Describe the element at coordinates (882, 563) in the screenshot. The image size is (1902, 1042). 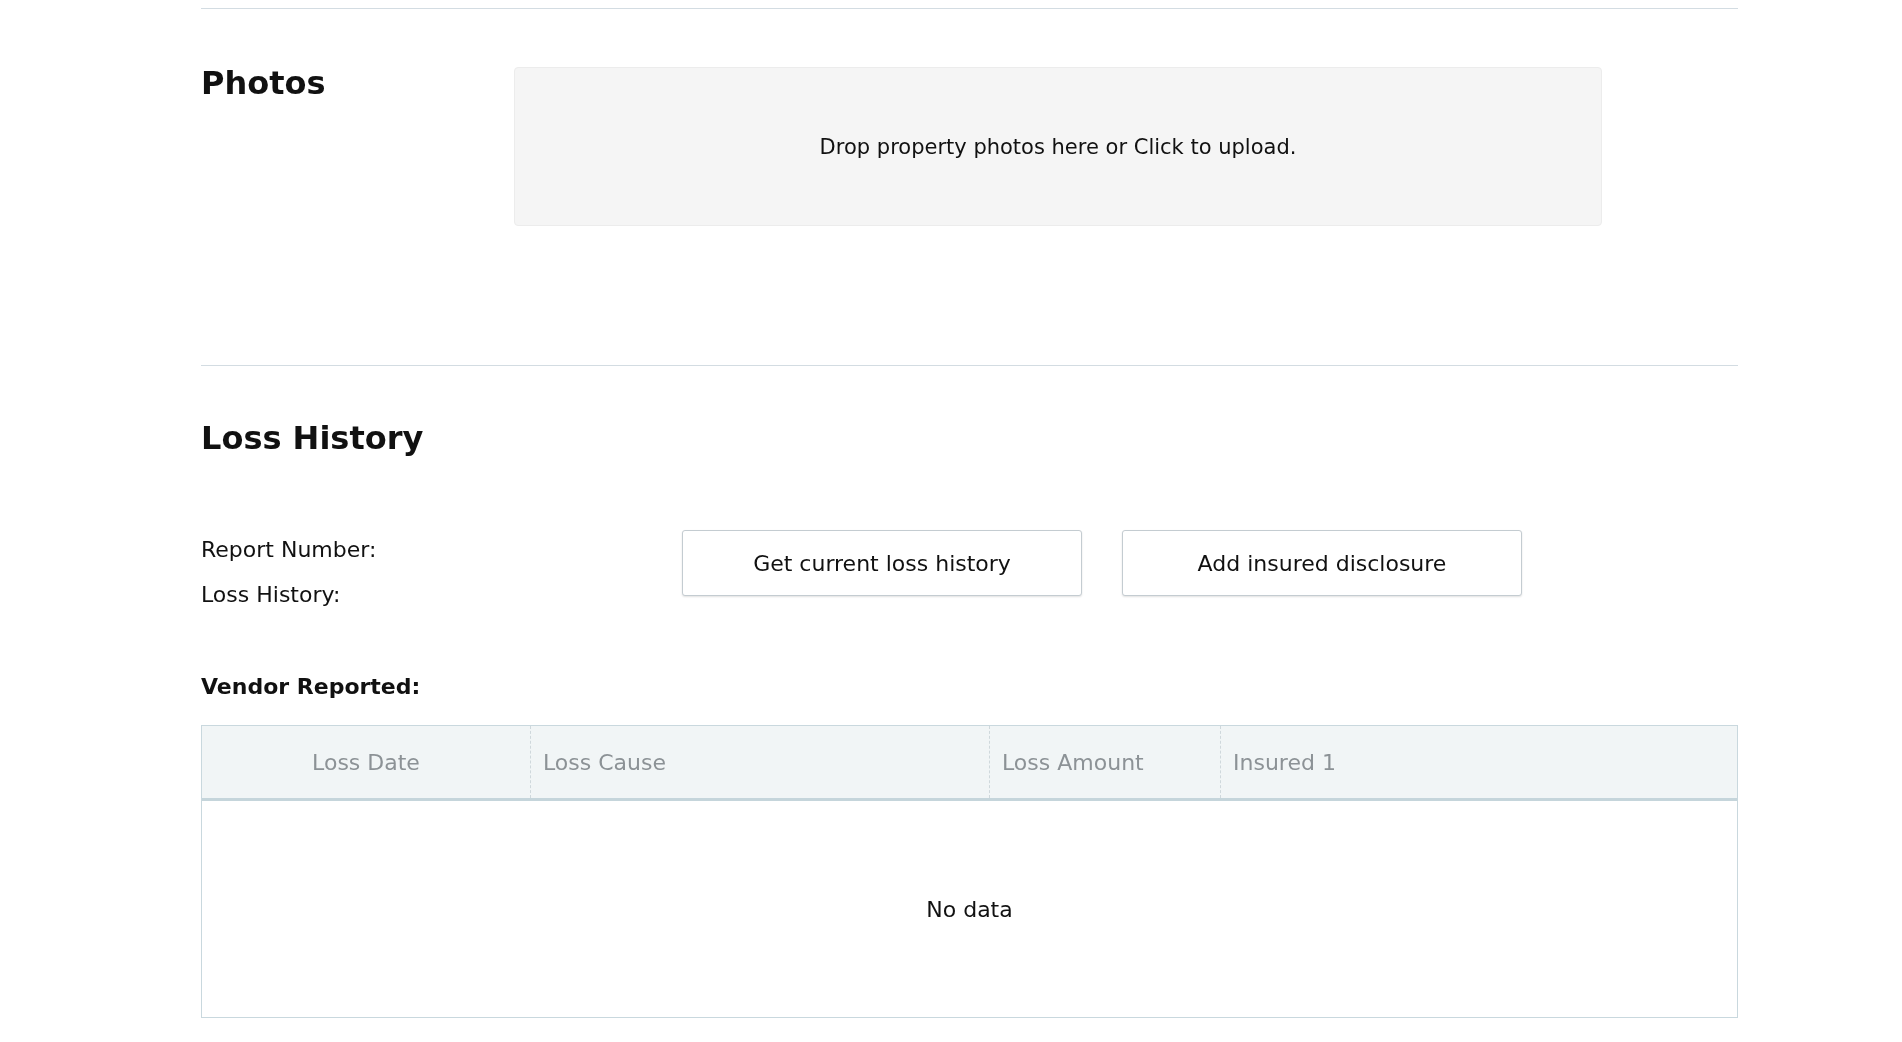
I see `action-button: Get current loss history` at that location.